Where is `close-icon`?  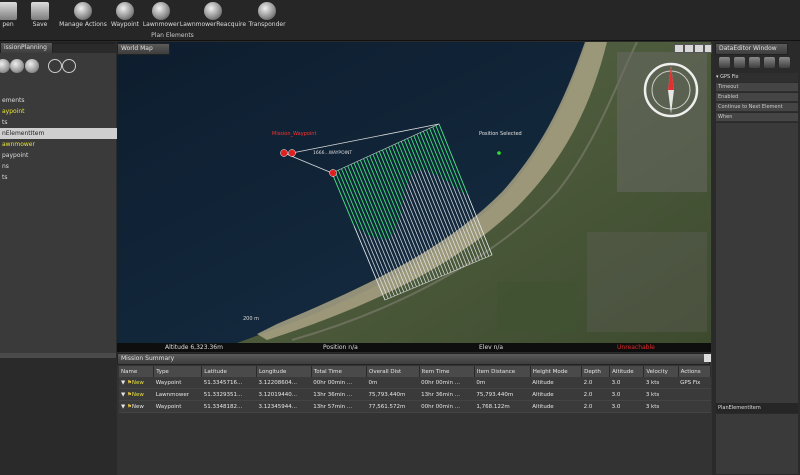 close-icon is located at coordinates (708, 48).